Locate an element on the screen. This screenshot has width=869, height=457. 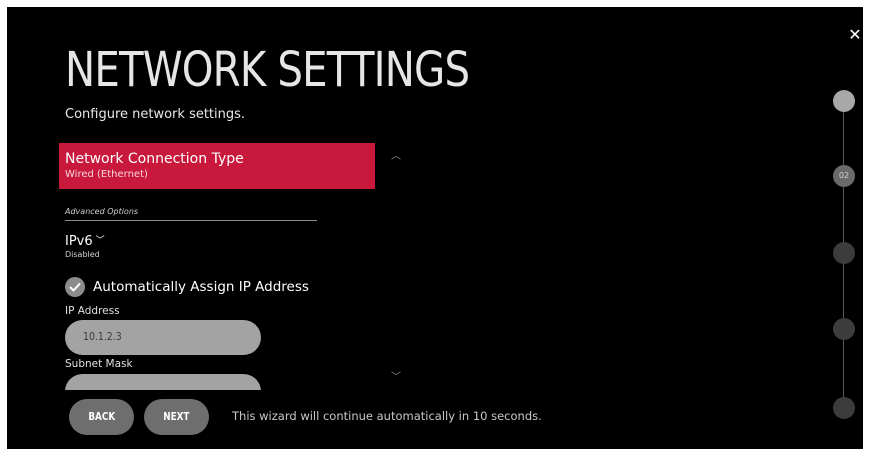
advanced-options-heading: Advanced Options is located at coordinates (102, 211).